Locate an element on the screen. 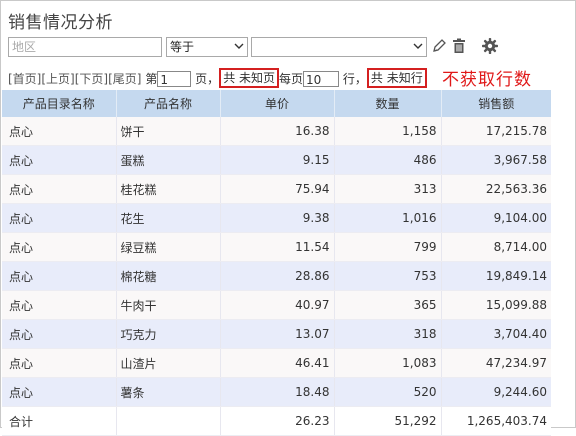 The width and height of the screenshot is (576, 436). table-cell: 365 is located at coordinates (388, 305).